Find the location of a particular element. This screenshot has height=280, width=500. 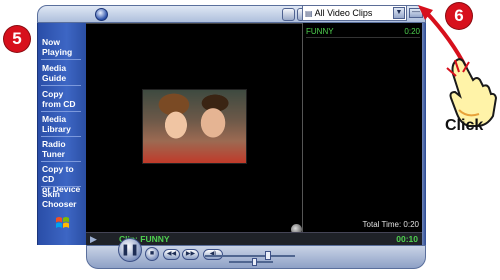

annotation-overlay is located at coordinates (458, 66).